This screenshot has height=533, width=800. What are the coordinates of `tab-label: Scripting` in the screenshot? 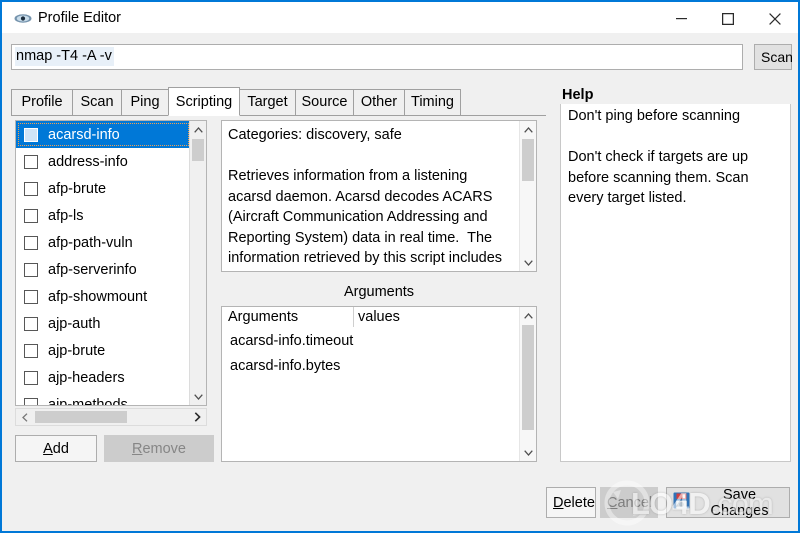 It's located at (204, 102).